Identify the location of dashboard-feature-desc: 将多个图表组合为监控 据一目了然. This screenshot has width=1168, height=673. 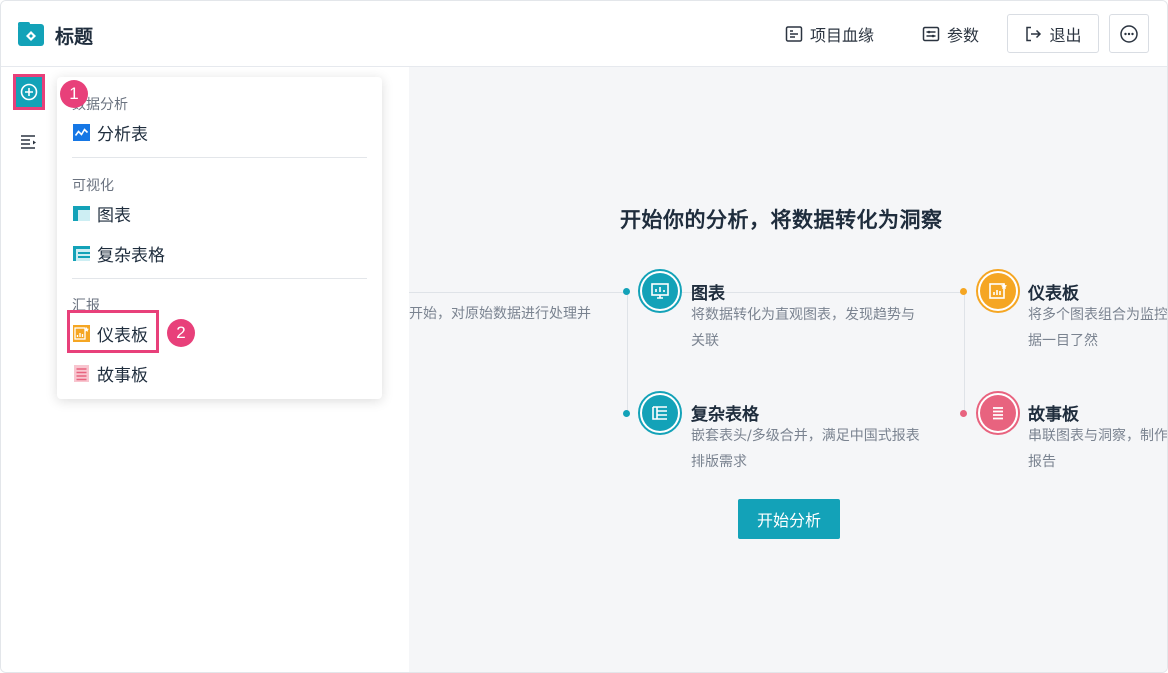
(1098, 328).